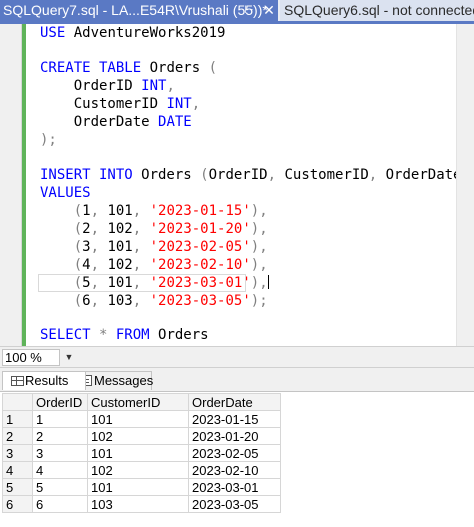 The height and width of the screenshot is (527, 474). What do you see at coordinates (249, 10) in the screenshot?
I see `pin-icon: ⊢` at bounding box center [249, 10].